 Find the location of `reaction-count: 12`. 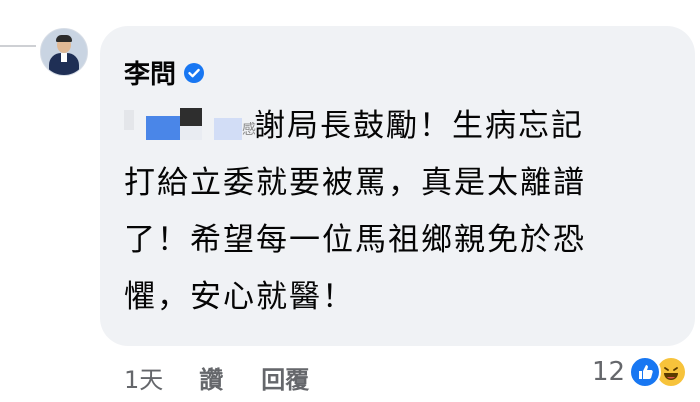

reaction-count: 12 is located at coordinates (609, 372).